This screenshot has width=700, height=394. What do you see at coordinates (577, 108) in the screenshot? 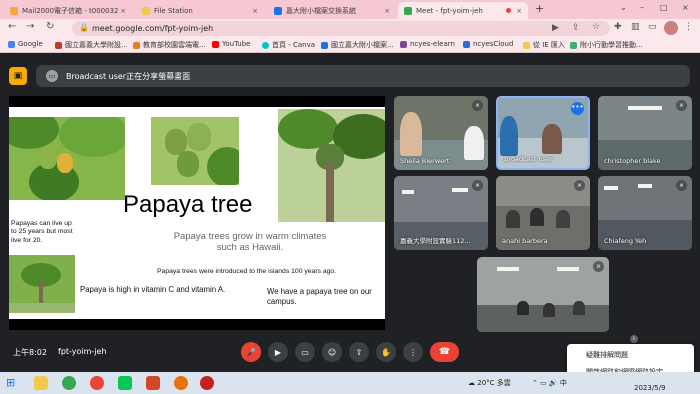
I see `more-options-icon: •••` at bounding box center [577, 108].